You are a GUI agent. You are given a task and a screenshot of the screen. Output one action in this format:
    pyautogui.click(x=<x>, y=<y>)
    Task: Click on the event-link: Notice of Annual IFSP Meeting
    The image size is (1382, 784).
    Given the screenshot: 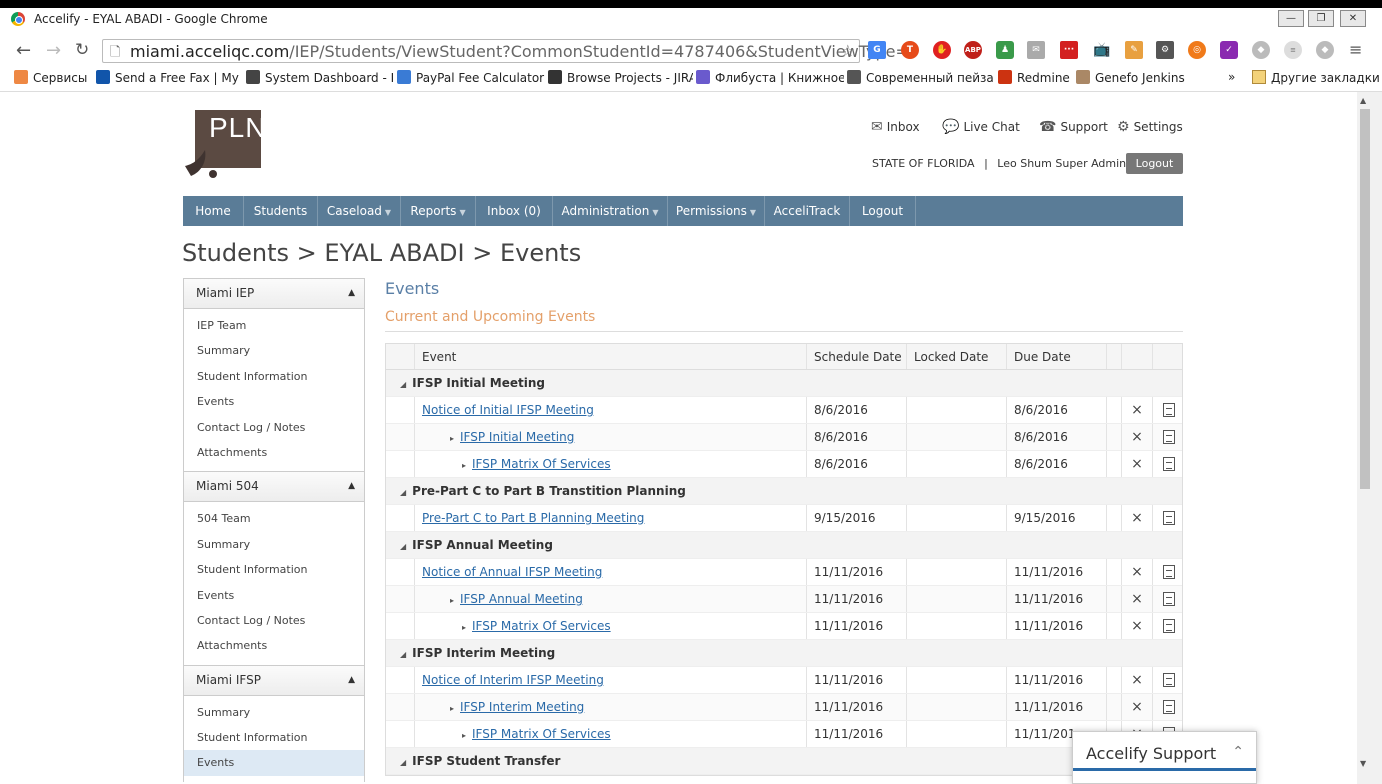 What is the action you would take?
    pyautogui.click(x=512, y=572)
    